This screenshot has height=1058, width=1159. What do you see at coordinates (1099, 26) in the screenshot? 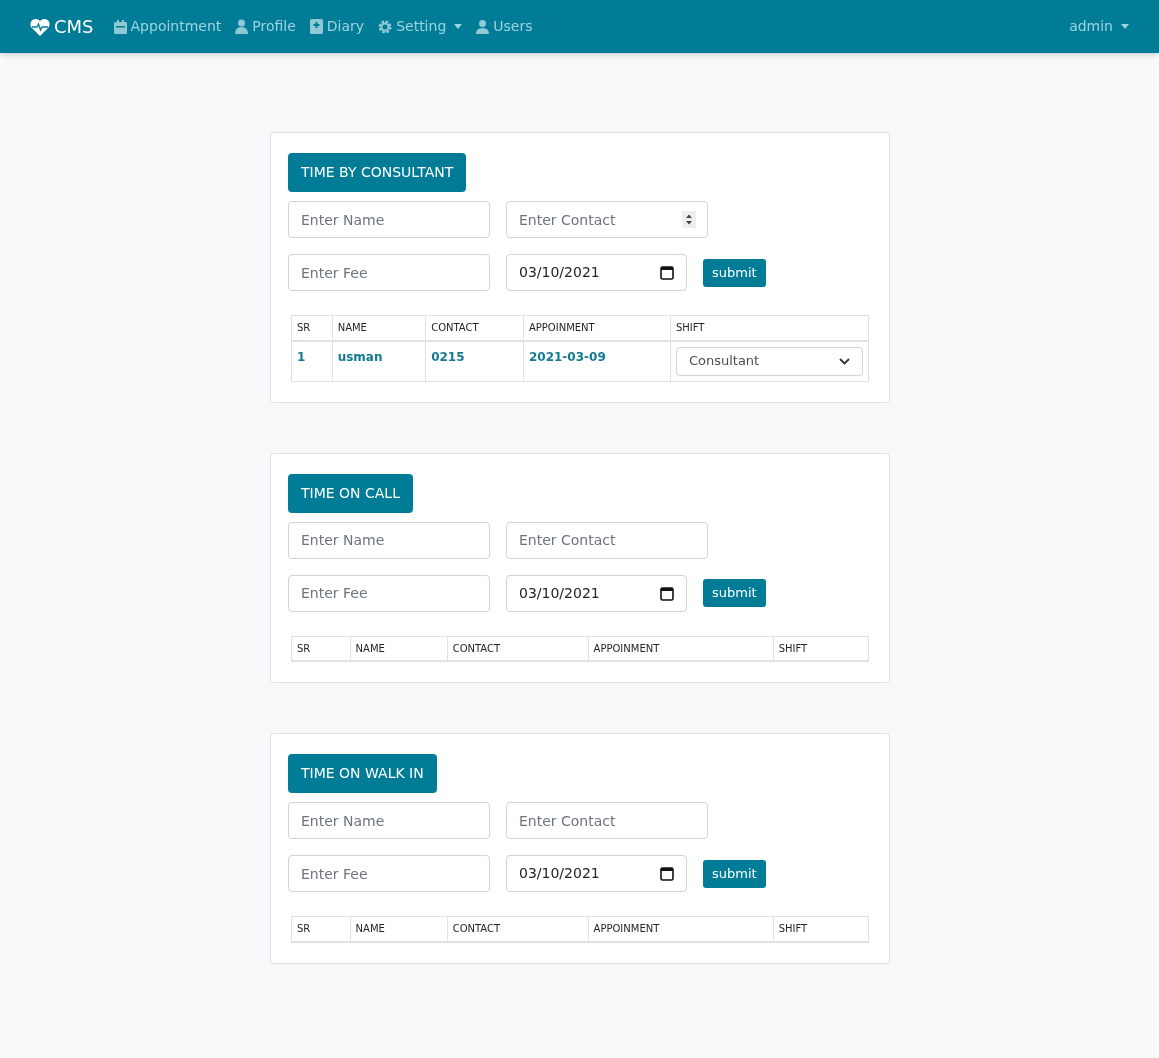
I see `user-menu: admin` at bounding box center [1099, 26].